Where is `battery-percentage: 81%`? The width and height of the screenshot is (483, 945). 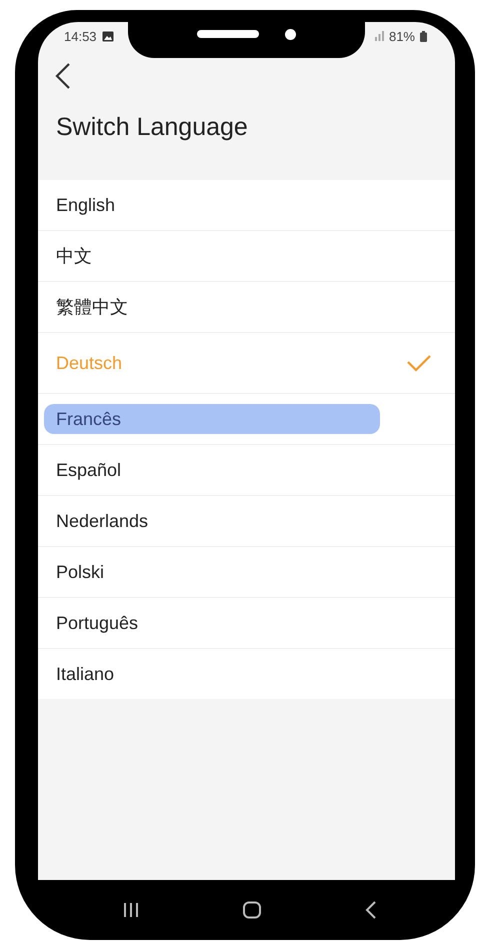 battery-percentage: 81% is located at coordinates (401, 36).